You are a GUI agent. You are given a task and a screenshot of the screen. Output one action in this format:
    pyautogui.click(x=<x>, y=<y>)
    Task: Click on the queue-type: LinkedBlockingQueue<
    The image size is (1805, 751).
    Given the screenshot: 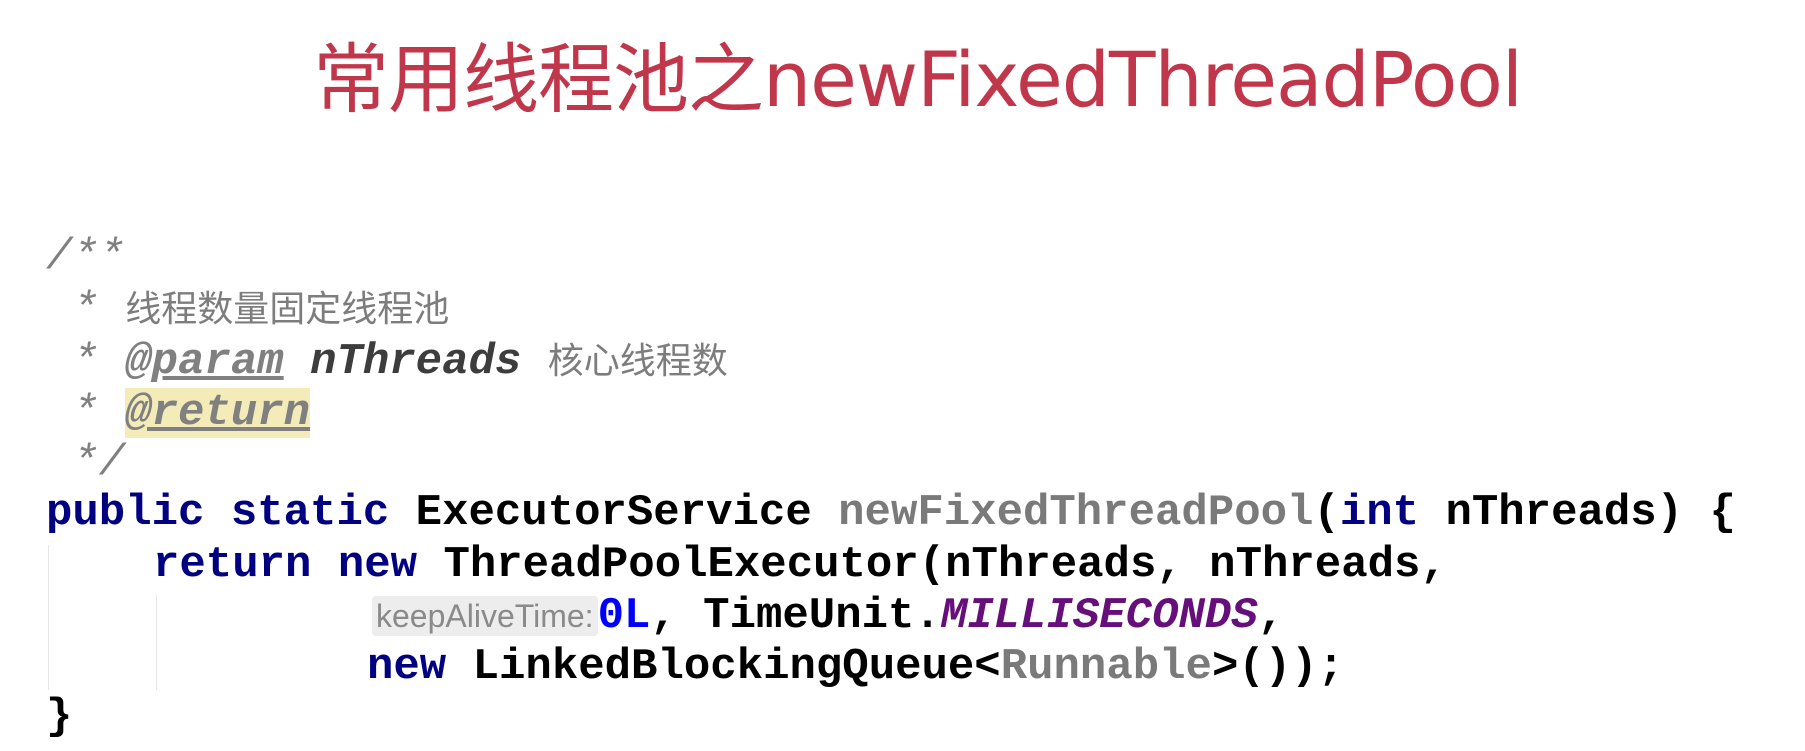 What is the action you would take?
    pyautogui.click(x=736, y=667)
    